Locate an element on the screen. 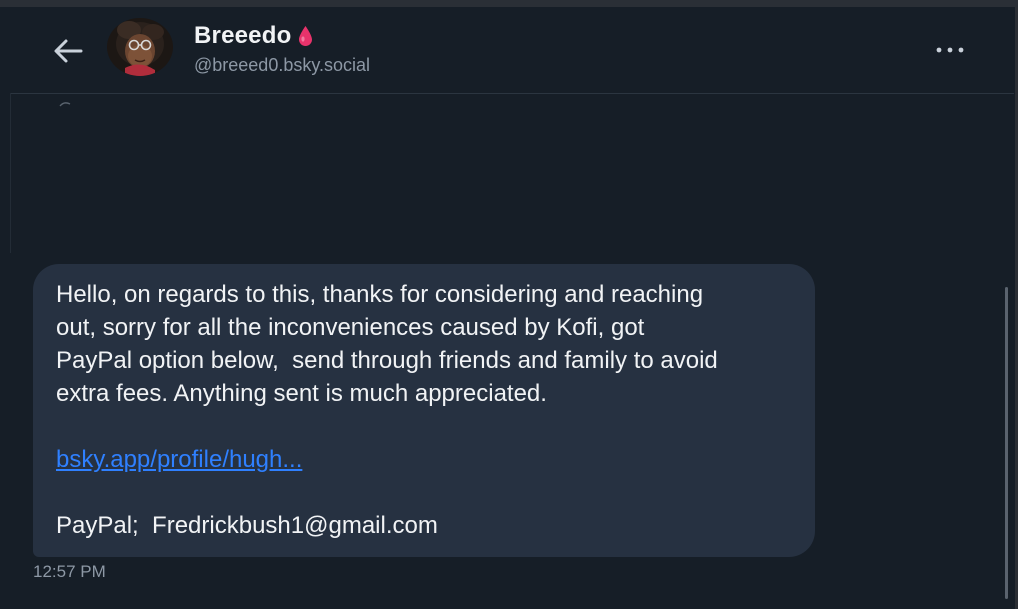  column-divider is located at coordinates (10, 173).